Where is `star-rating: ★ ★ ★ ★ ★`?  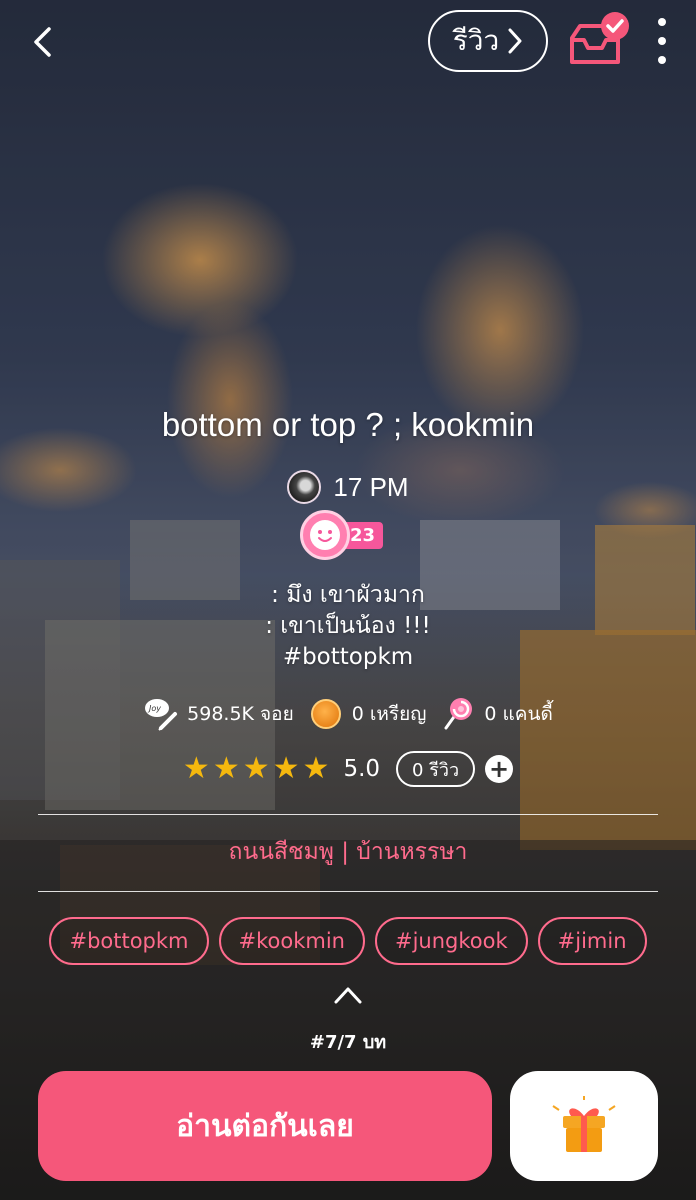
star-rating: ★ ★ ★ ★ ★ is located at coordinates (256, 769).